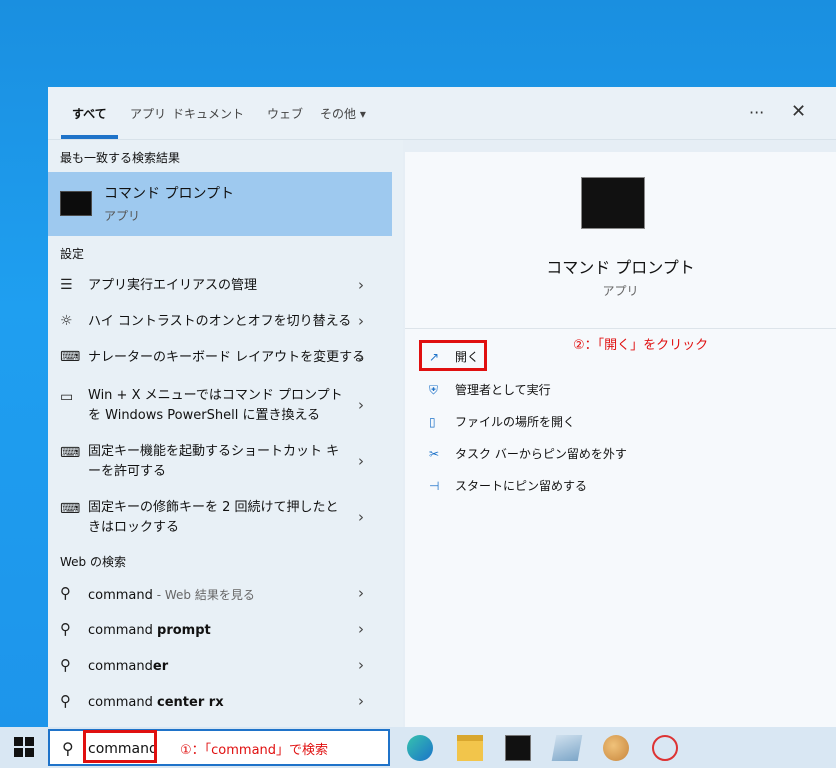  I want to click on snipping-tool-icon, so click(665, 748).